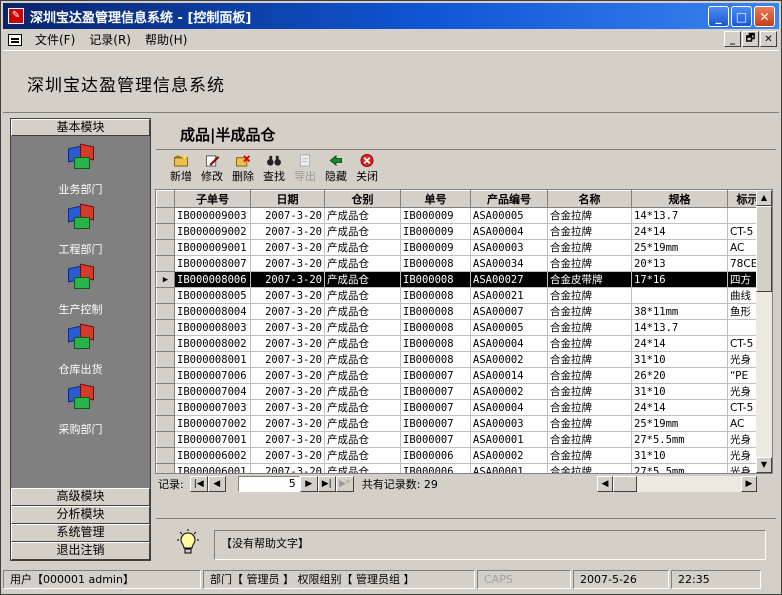  What do you see at coordinates (212, 455) in the screenshot?
I see `table-cell: IB000006002` at bounding box center [212, 455].